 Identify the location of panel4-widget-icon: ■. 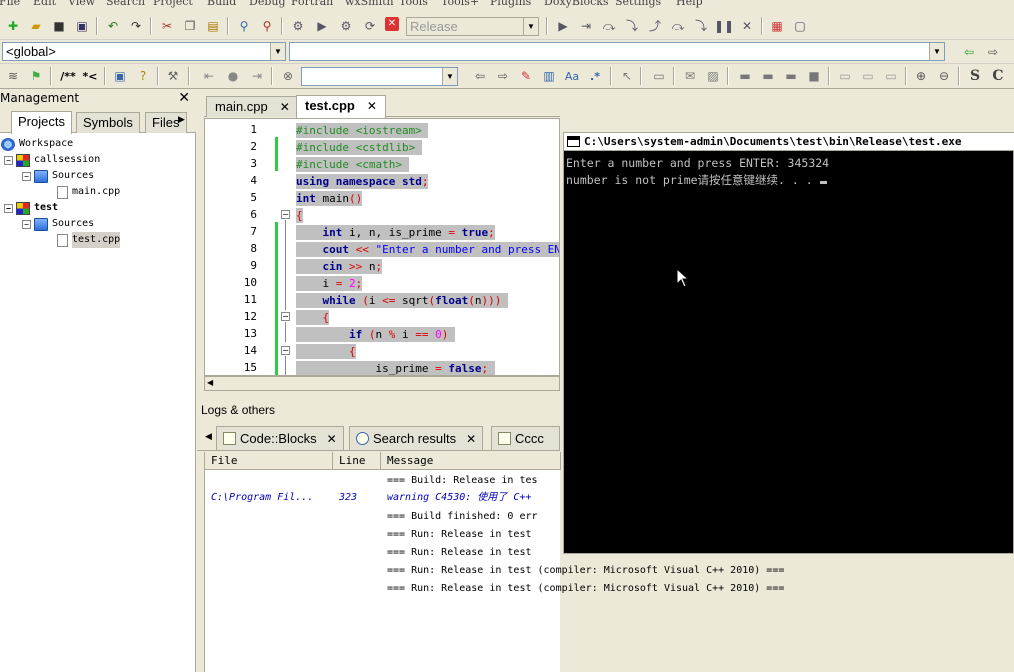
(814, 76).